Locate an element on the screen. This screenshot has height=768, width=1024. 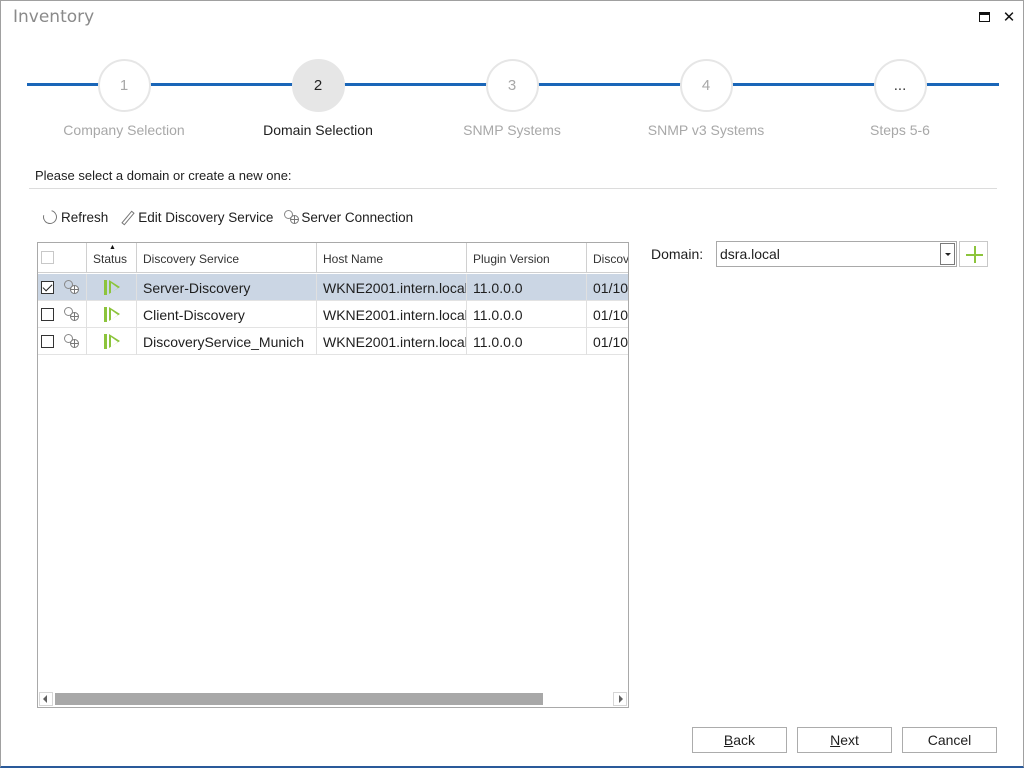
next-button: Next is located at coordinates (844, 740).